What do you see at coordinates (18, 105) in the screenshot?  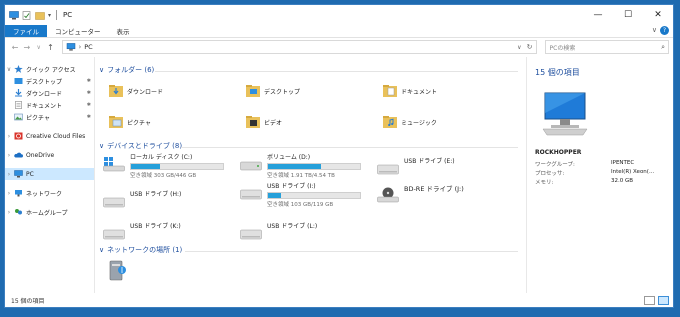 I see `document-icon` at bounding box center [18, 105].